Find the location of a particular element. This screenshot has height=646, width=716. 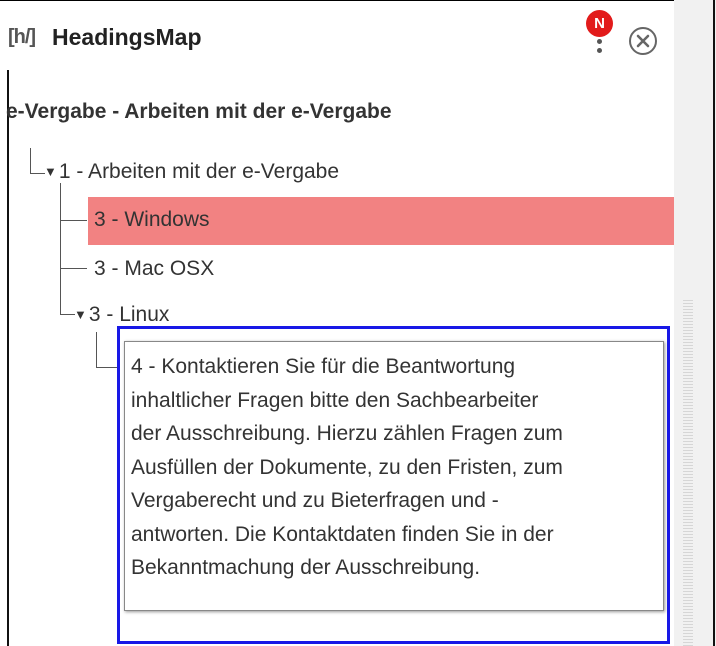

notification-badge: N is located at coordinates (599, 23).